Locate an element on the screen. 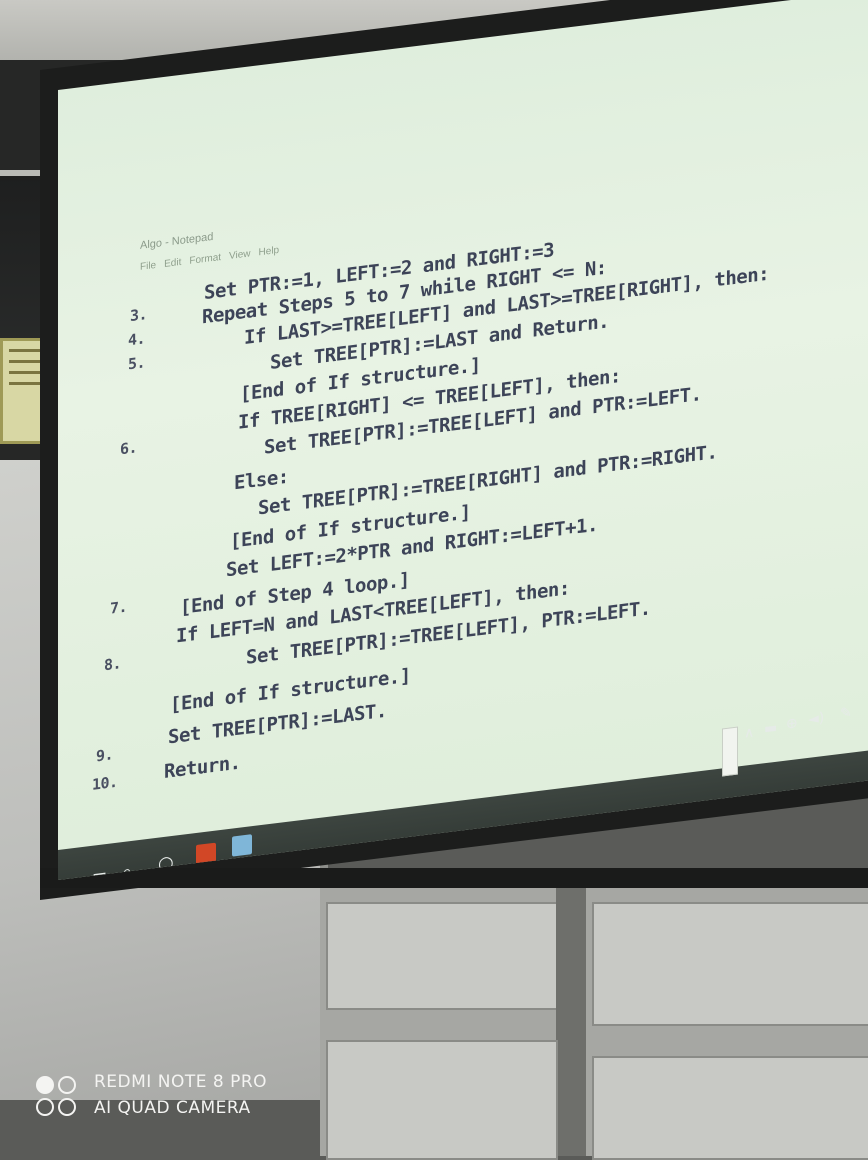  menu-help: Help is located at coordinates (269, 252).